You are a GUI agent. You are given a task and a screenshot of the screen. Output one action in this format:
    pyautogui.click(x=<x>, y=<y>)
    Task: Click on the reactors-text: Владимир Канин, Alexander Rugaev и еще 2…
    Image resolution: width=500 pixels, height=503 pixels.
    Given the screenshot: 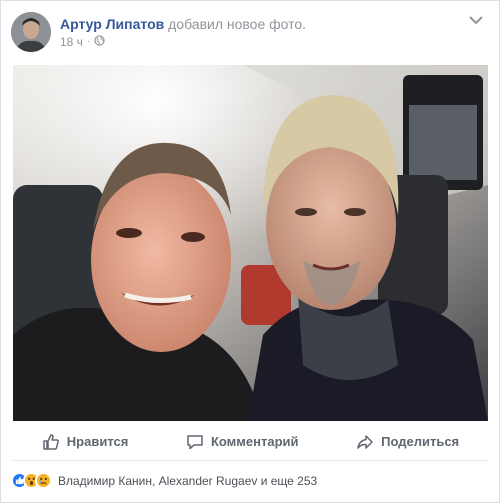 What is the action you would take?
    pyautogui.click(x=187, y=481)
    